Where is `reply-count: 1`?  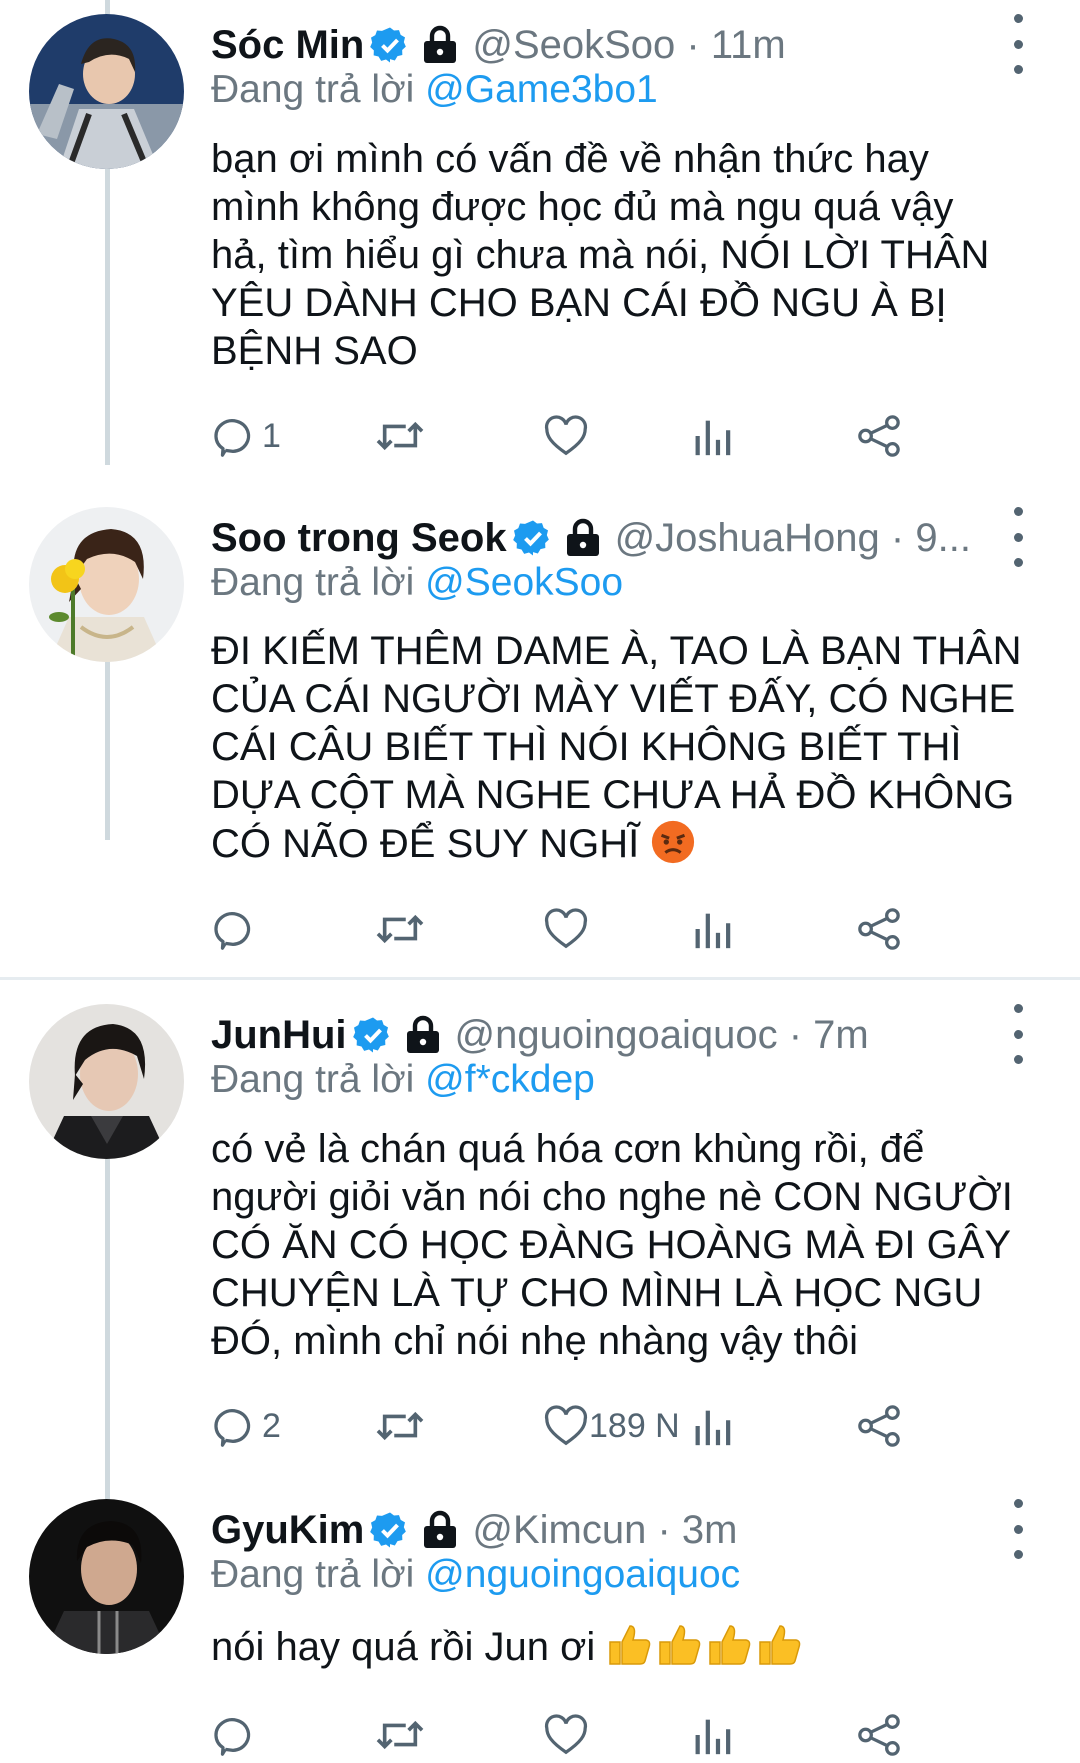
reply-count: 1 is located at coordinates (271, 435).